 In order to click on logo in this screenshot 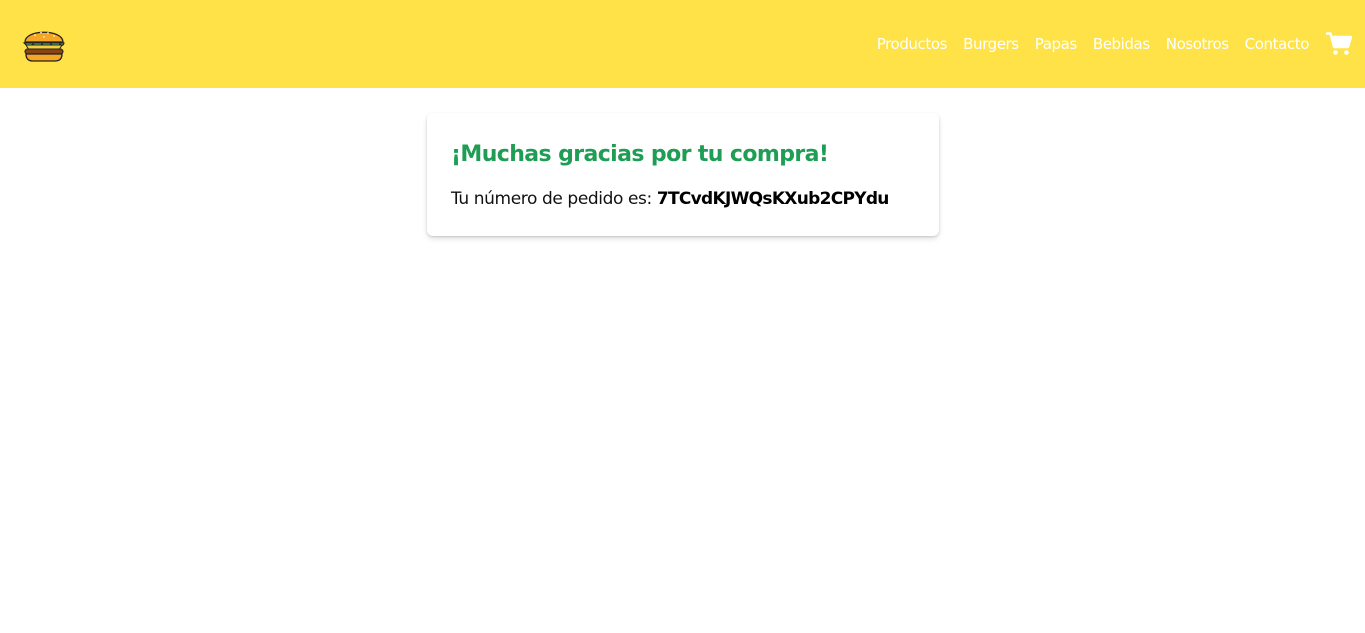, I will do `click(44, 44)`.